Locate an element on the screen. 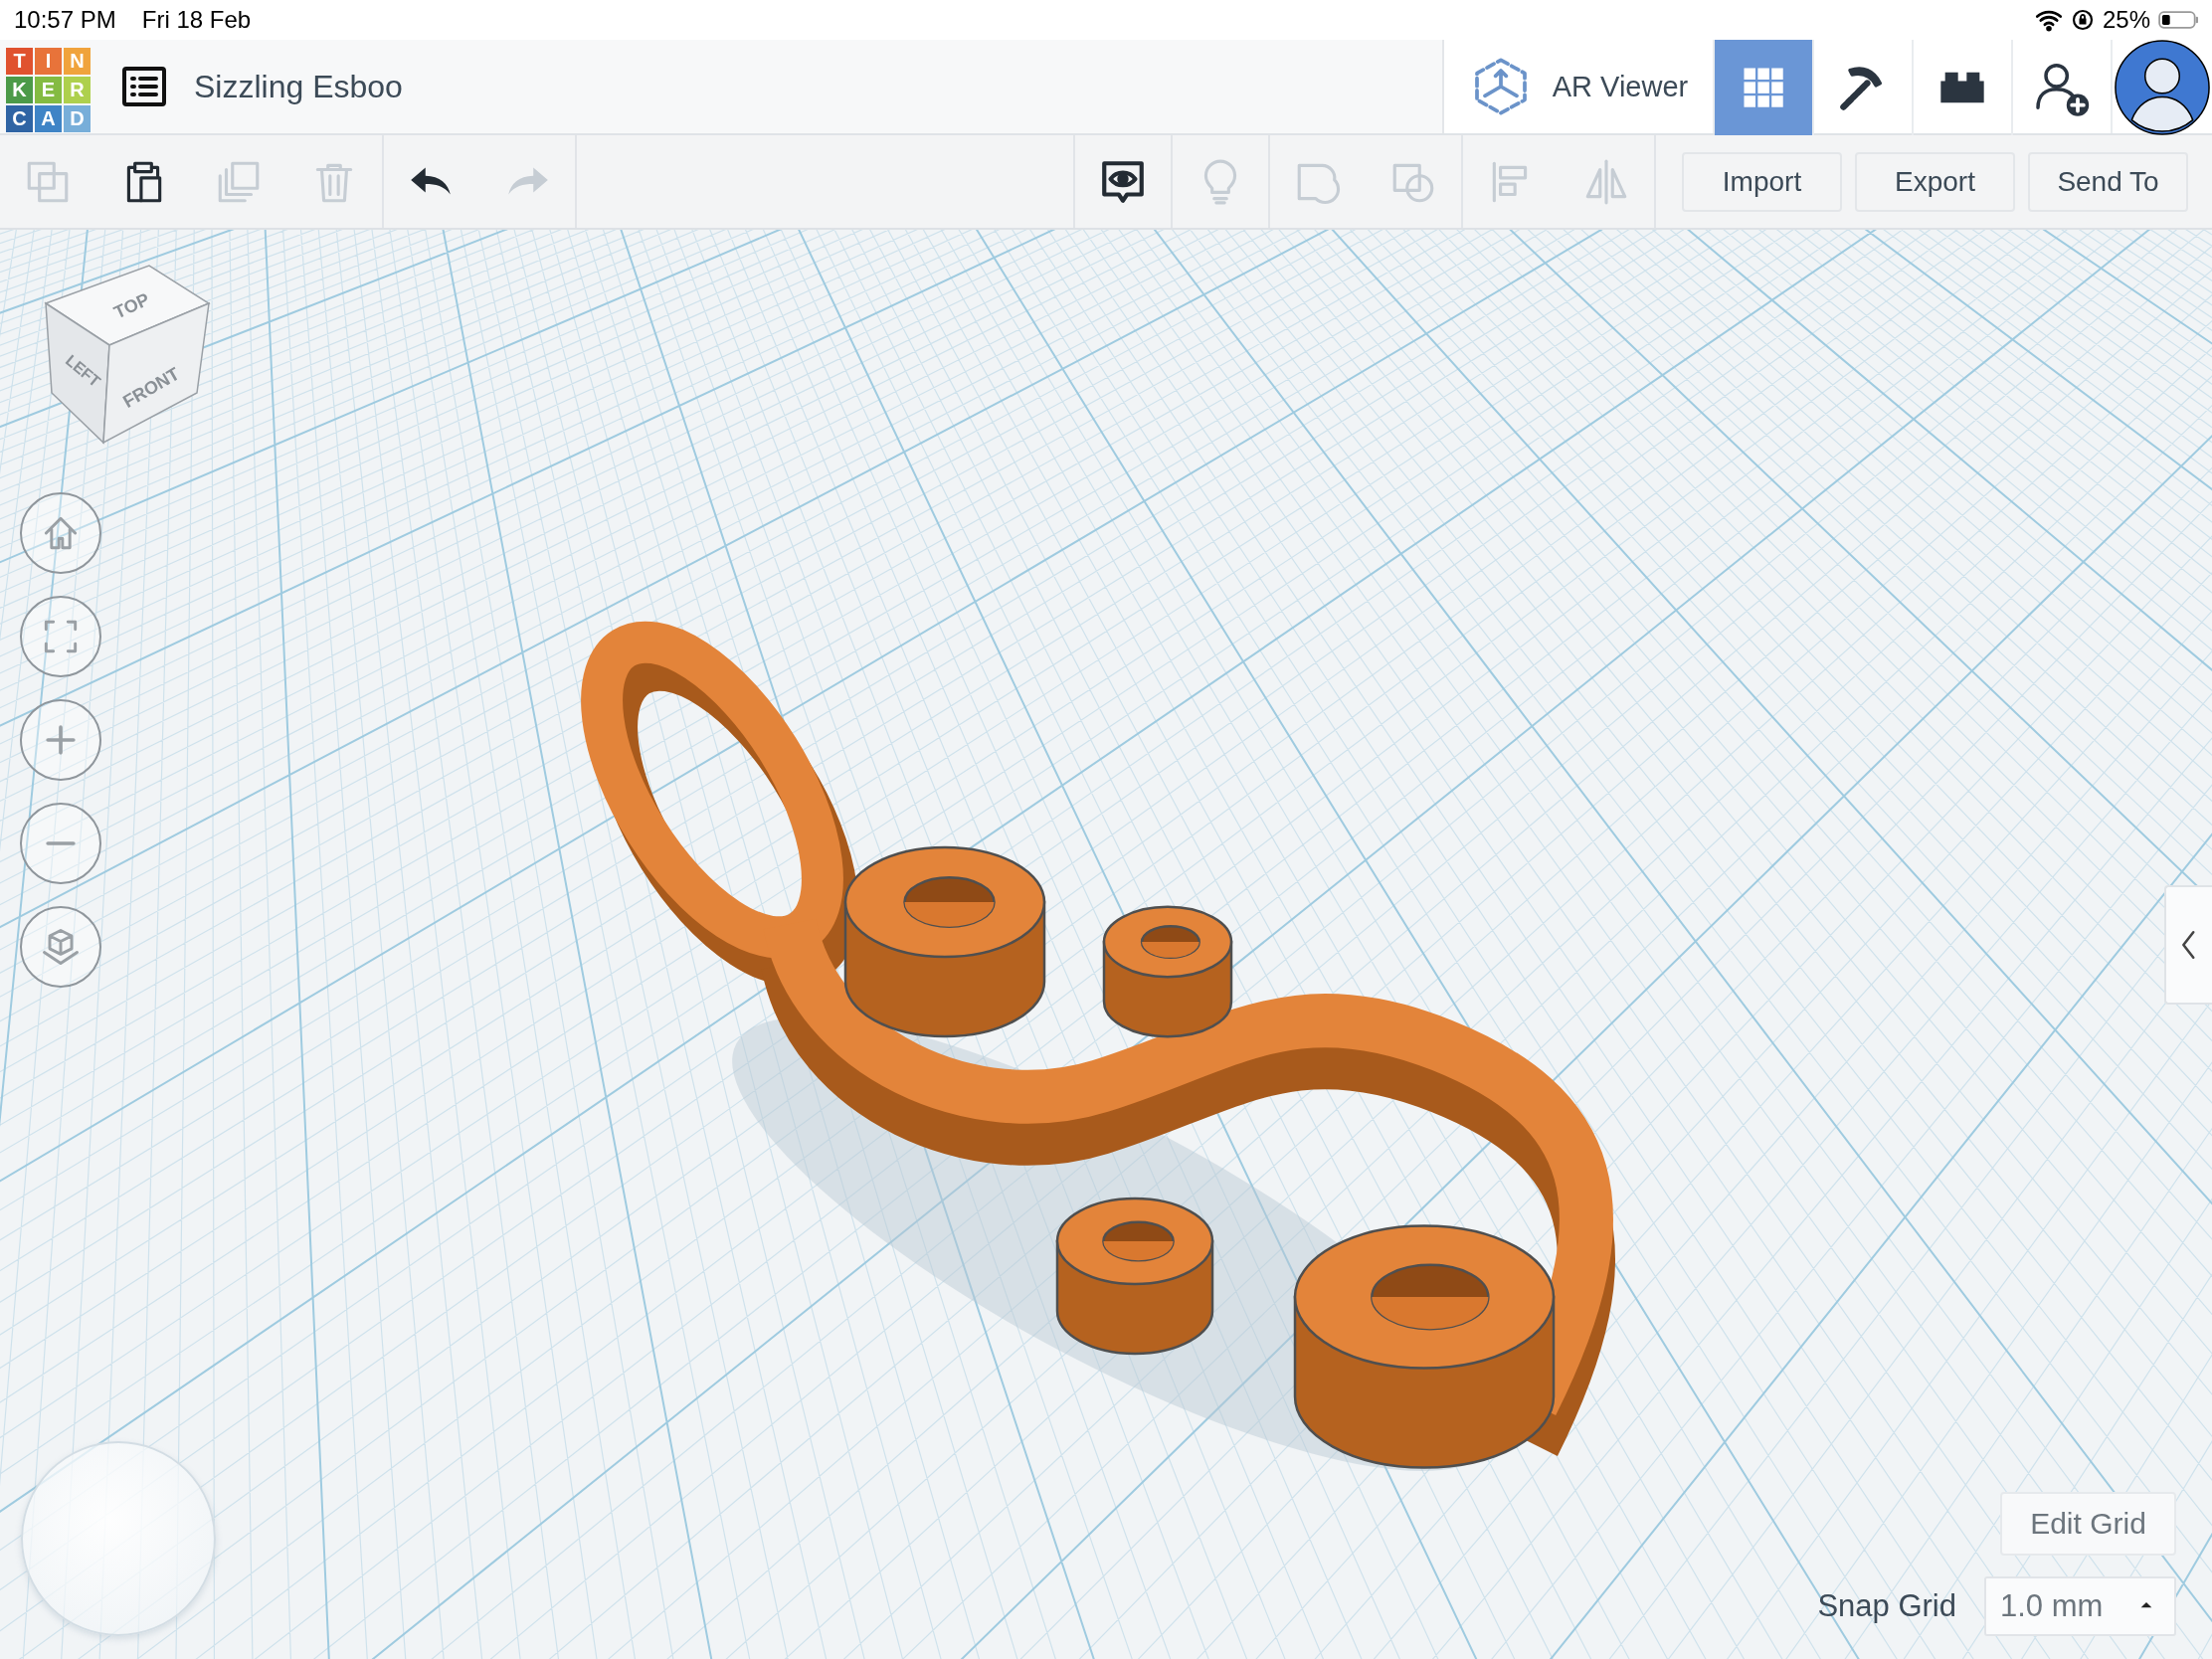 The width and height of the screenshot is (2212, 1659). home-button is located at coordinates (60, 533).